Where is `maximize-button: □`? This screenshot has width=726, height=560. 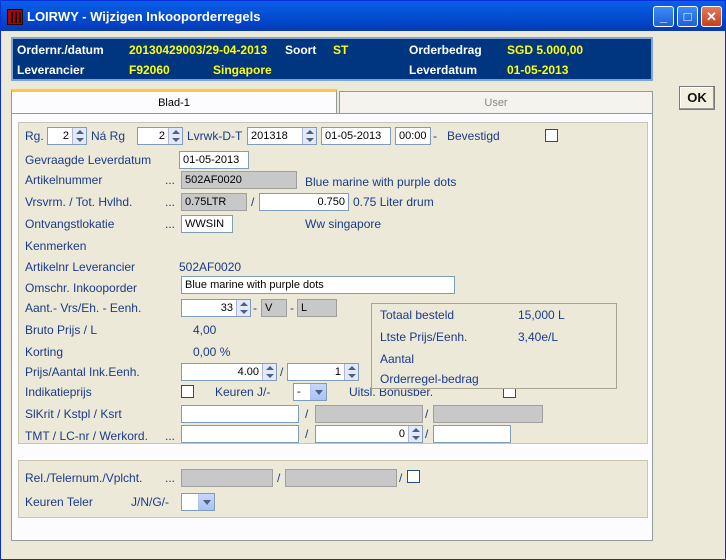 maximize-button: □ is located at coordinates (687, 16).